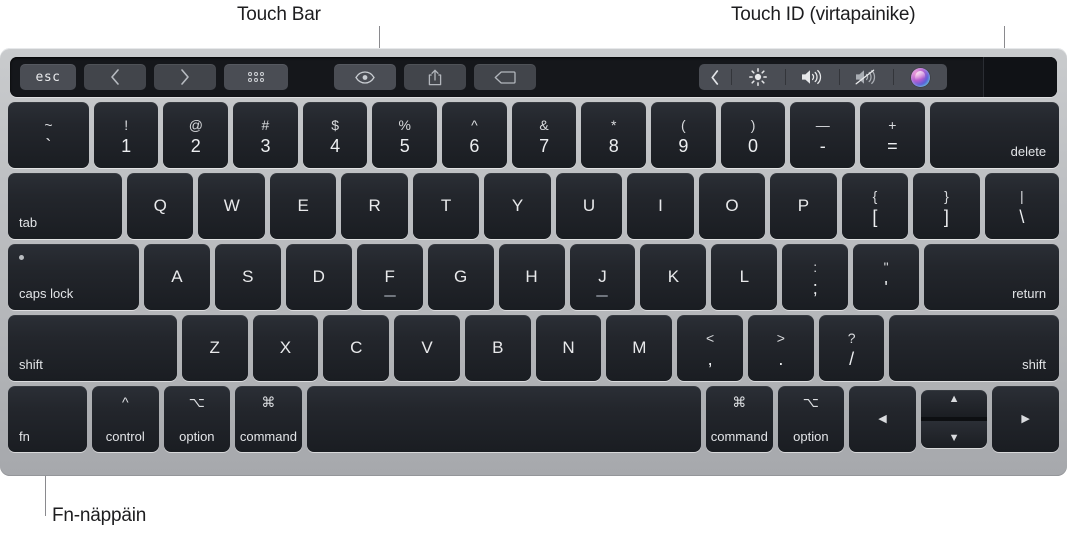  I want to click on key-4: $4, so click(335, 135).